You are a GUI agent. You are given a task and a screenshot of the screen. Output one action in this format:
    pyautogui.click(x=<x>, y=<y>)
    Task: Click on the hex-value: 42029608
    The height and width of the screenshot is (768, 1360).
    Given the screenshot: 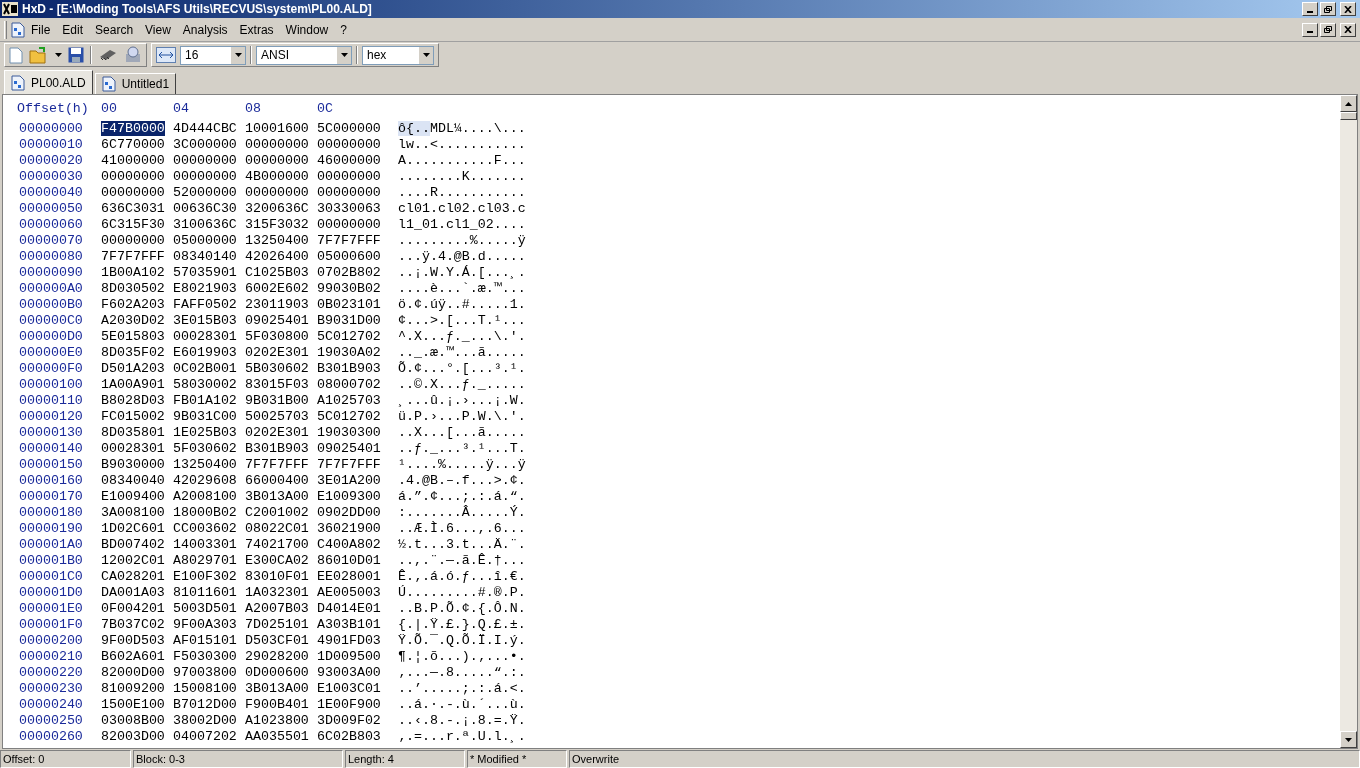 What is the action you would take?
    pyautogui.click(x=205, y=480)
    